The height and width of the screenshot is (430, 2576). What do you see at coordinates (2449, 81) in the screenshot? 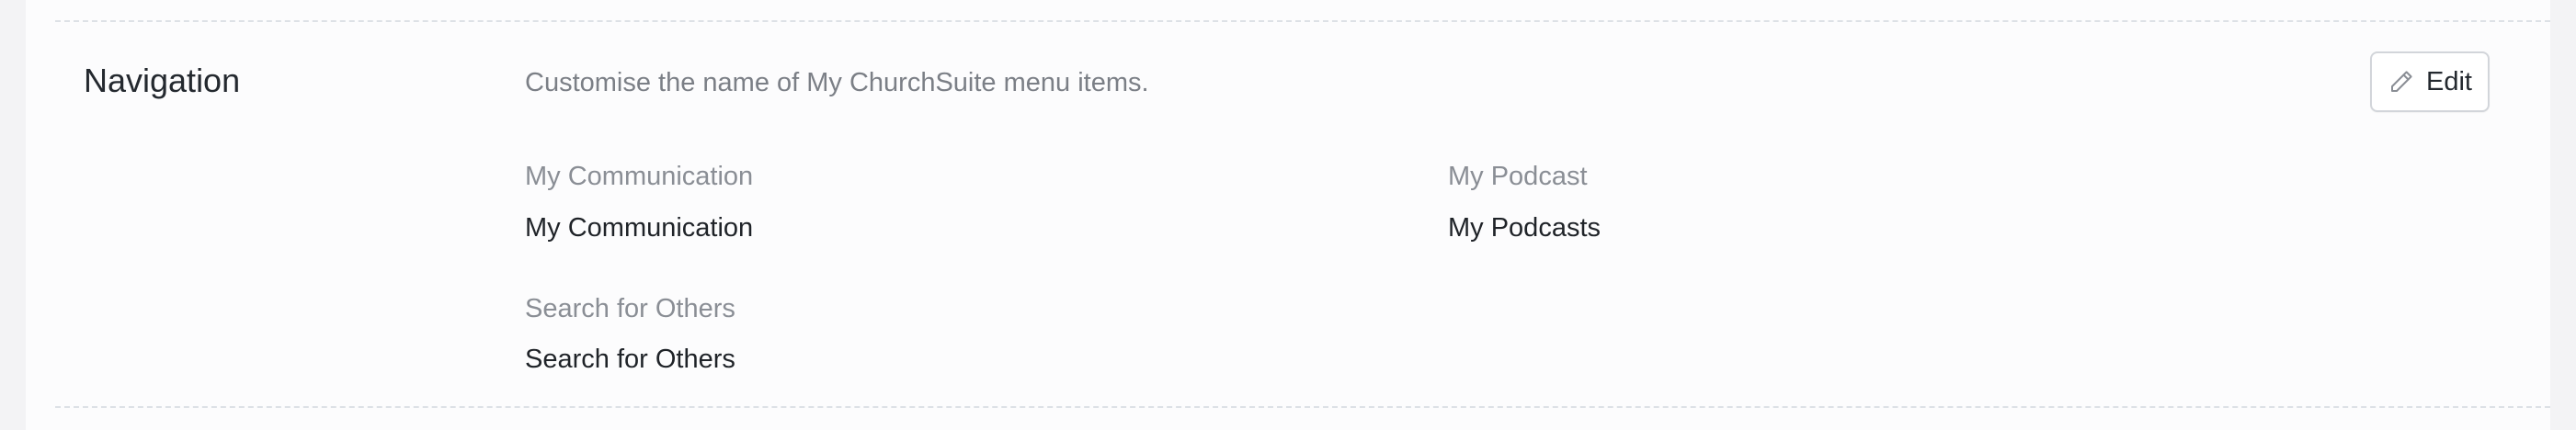
I see `edit-button-label: Edit` at bounding box center [2449, 81].